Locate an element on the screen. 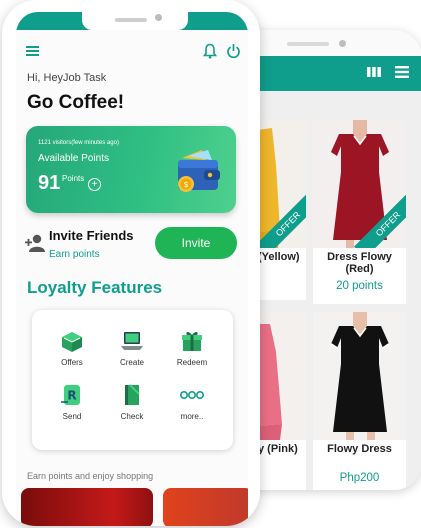 The image size is (421, 528). feature-create: Create is located at coordinates (132, 347).